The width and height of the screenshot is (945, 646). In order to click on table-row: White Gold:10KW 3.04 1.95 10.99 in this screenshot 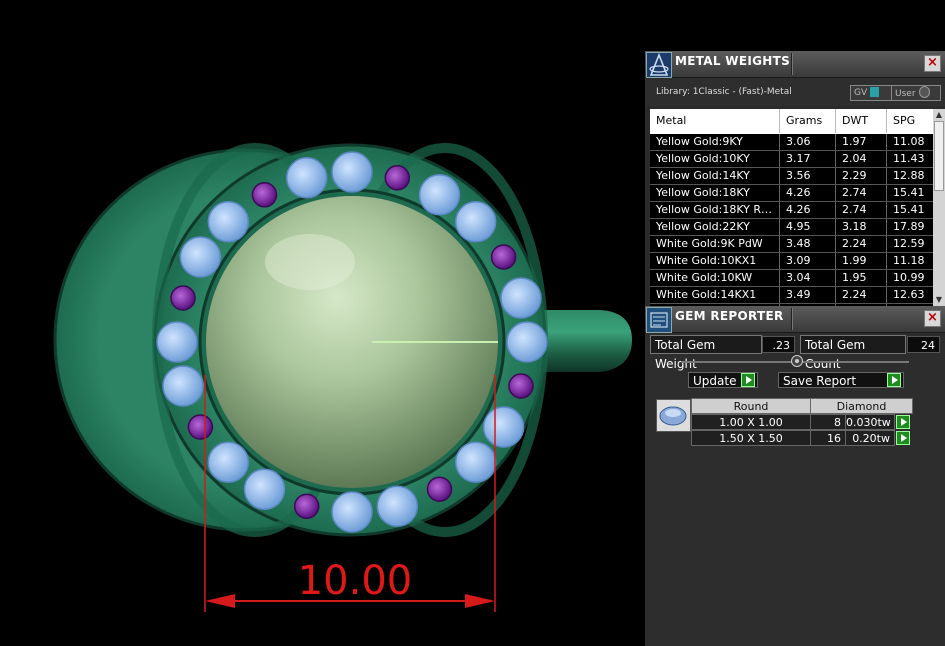, I will do `click(791, 278)`.